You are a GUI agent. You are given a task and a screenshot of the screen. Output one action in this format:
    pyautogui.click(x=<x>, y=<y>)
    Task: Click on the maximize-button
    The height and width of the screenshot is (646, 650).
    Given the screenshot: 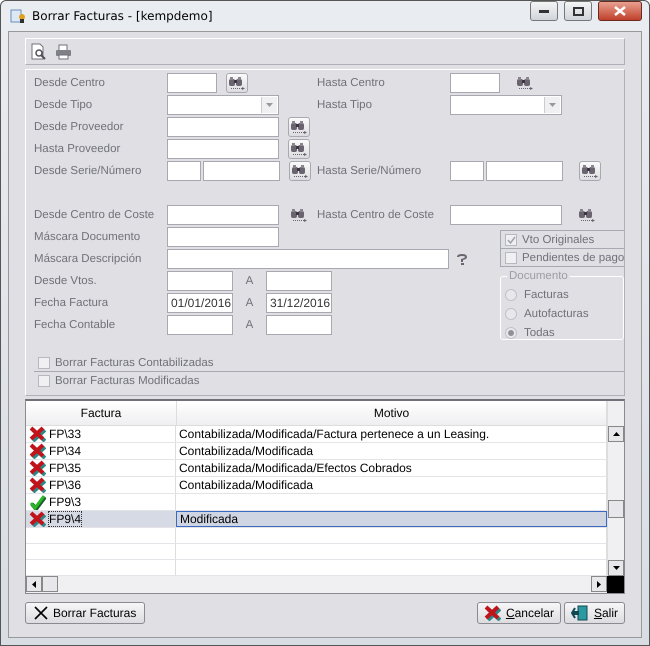 What is the action you would take?
    pyautogui.click(x=578, y=11)
    